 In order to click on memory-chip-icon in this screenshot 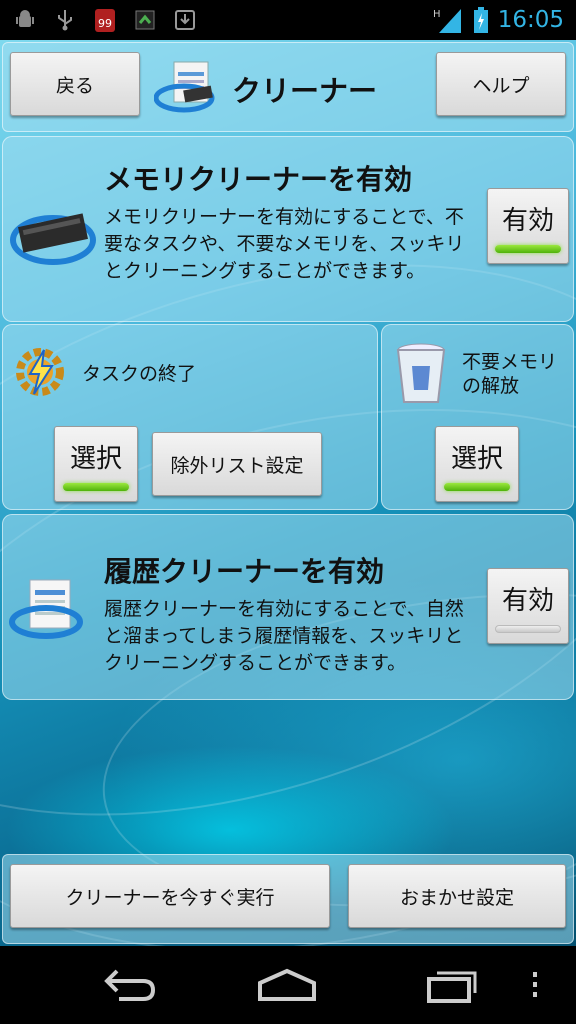, I will do `click(53, 235)`.